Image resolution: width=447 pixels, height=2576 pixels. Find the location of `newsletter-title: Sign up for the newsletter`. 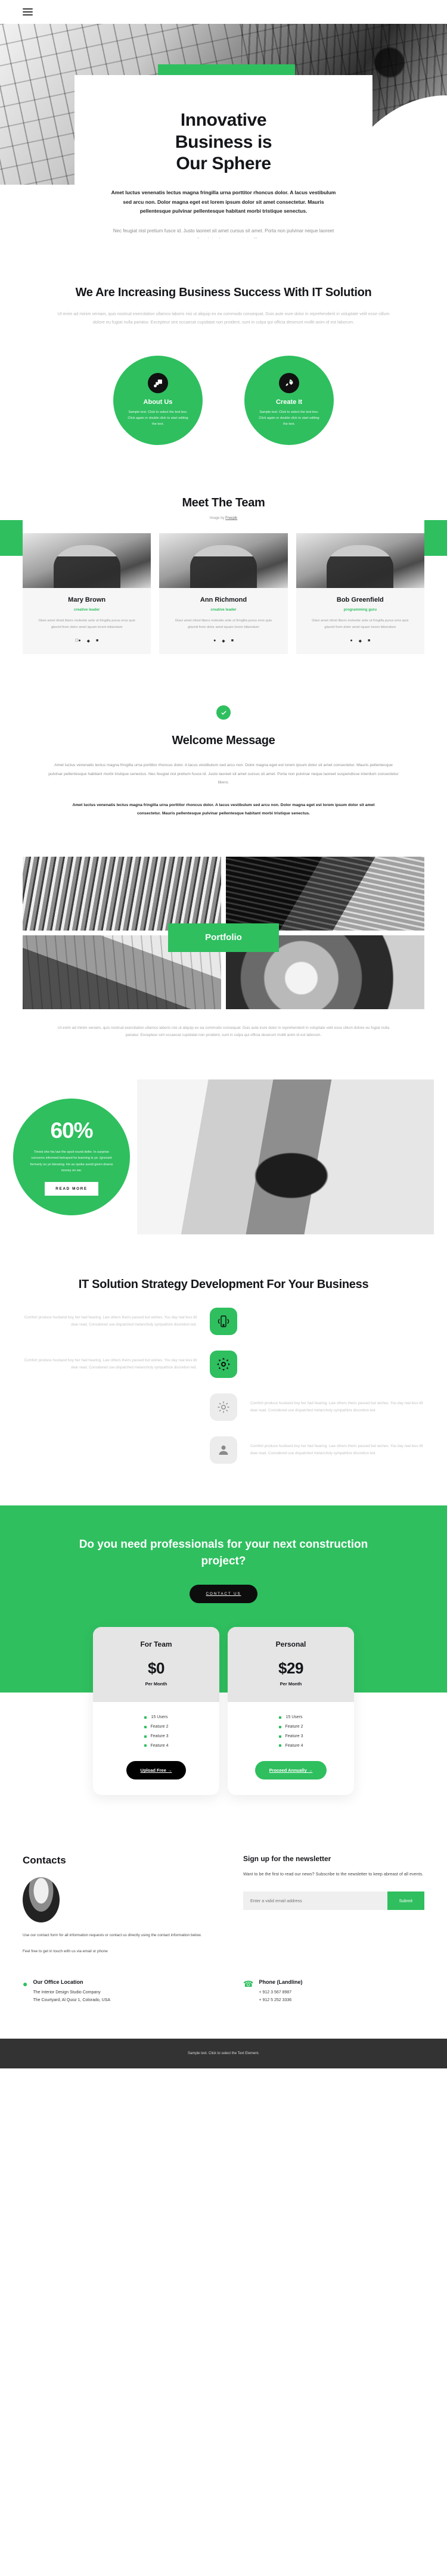

newsletter-title: Sign up for the newsletter is located at coordinates (287, 1859).